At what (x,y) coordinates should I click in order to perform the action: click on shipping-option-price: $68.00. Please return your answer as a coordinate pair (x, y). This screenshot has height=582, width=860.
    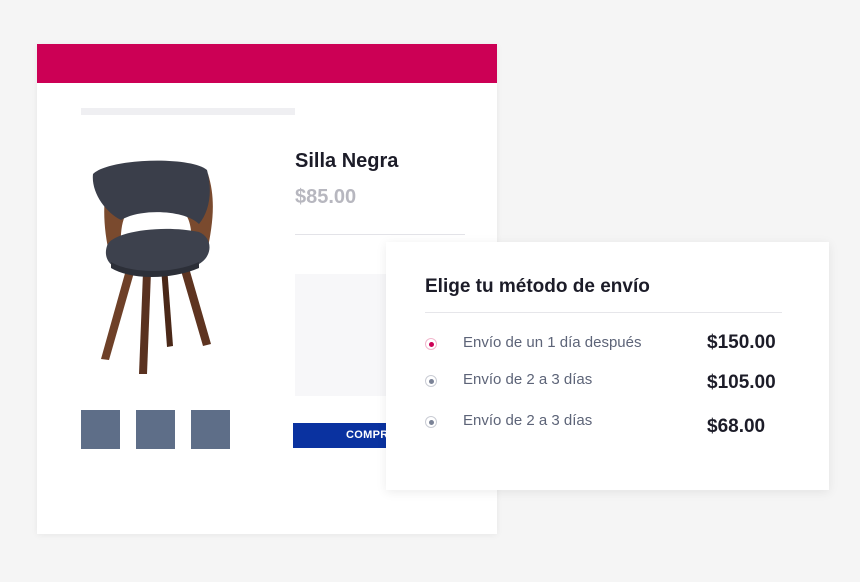
    Looking at the image, I should click on (736, 426).